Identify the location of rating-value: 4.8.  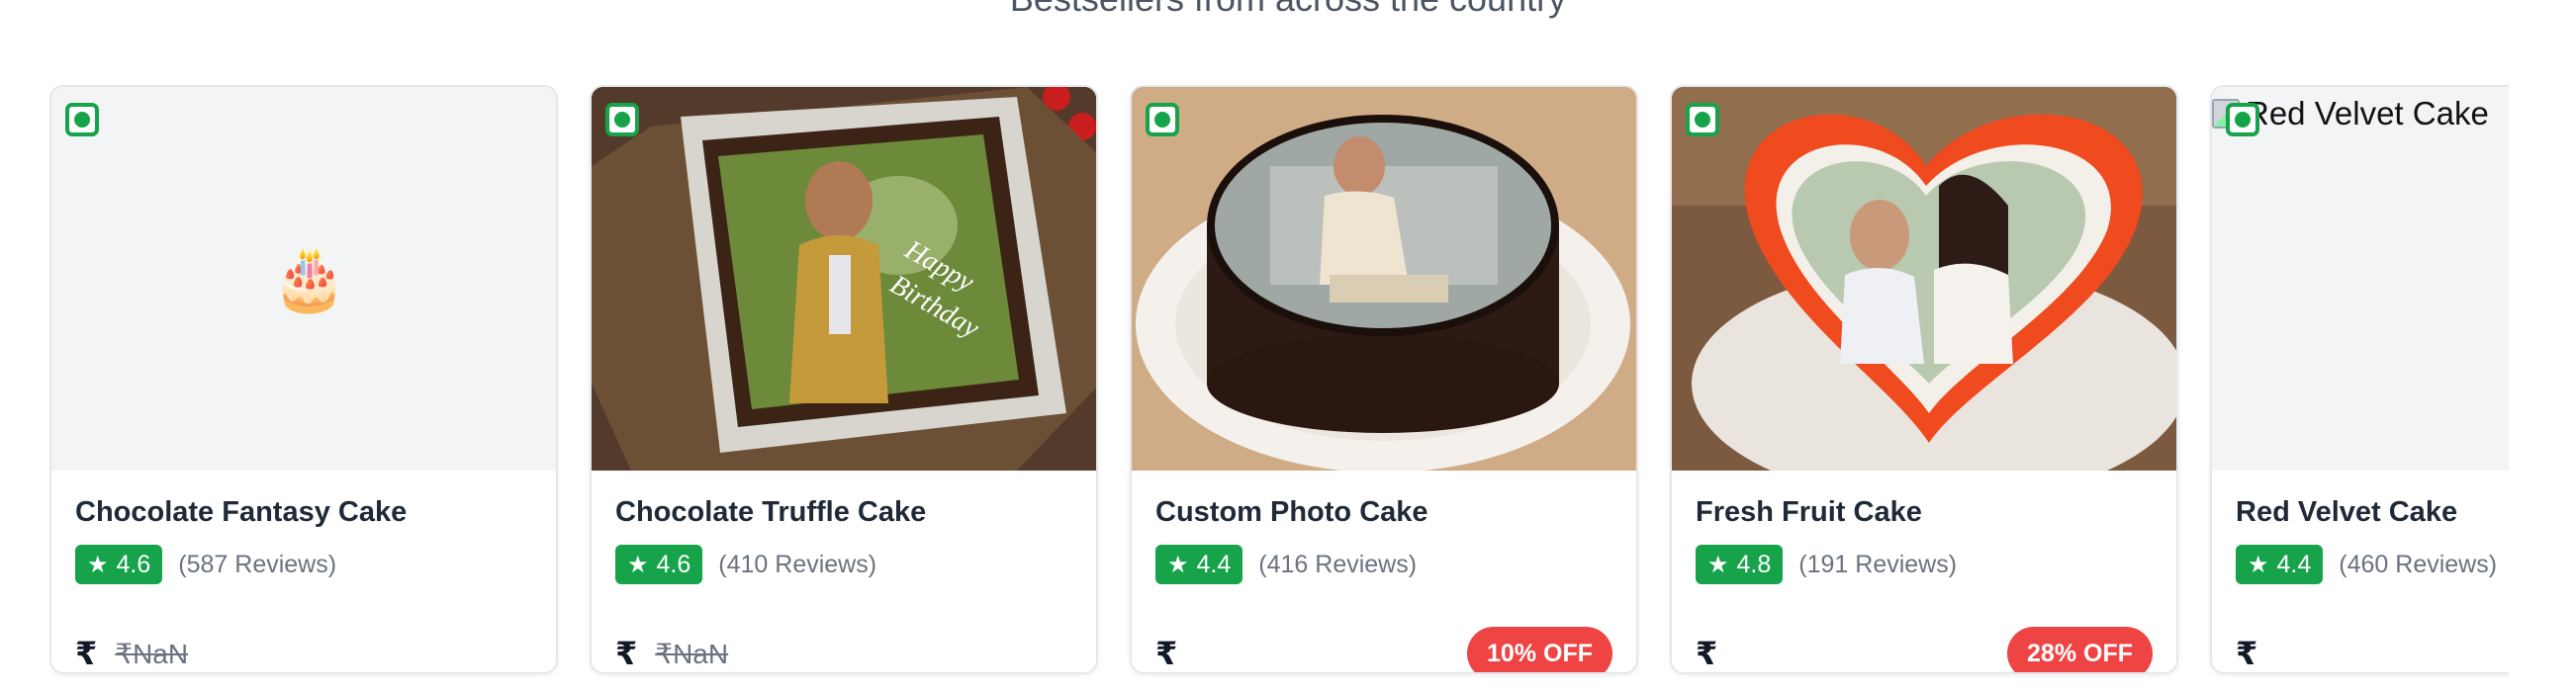
(1754, 564).